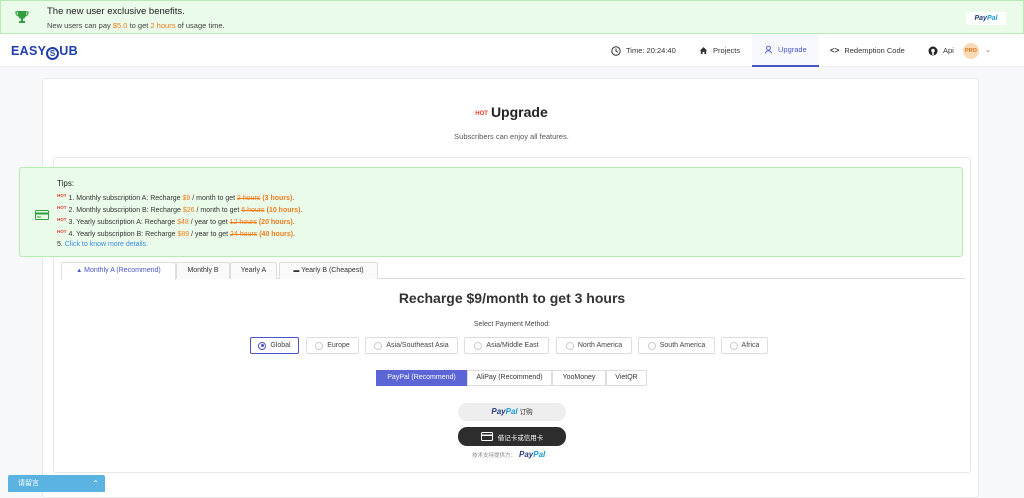  I want to click on trophy-icon, so click(22, 19).